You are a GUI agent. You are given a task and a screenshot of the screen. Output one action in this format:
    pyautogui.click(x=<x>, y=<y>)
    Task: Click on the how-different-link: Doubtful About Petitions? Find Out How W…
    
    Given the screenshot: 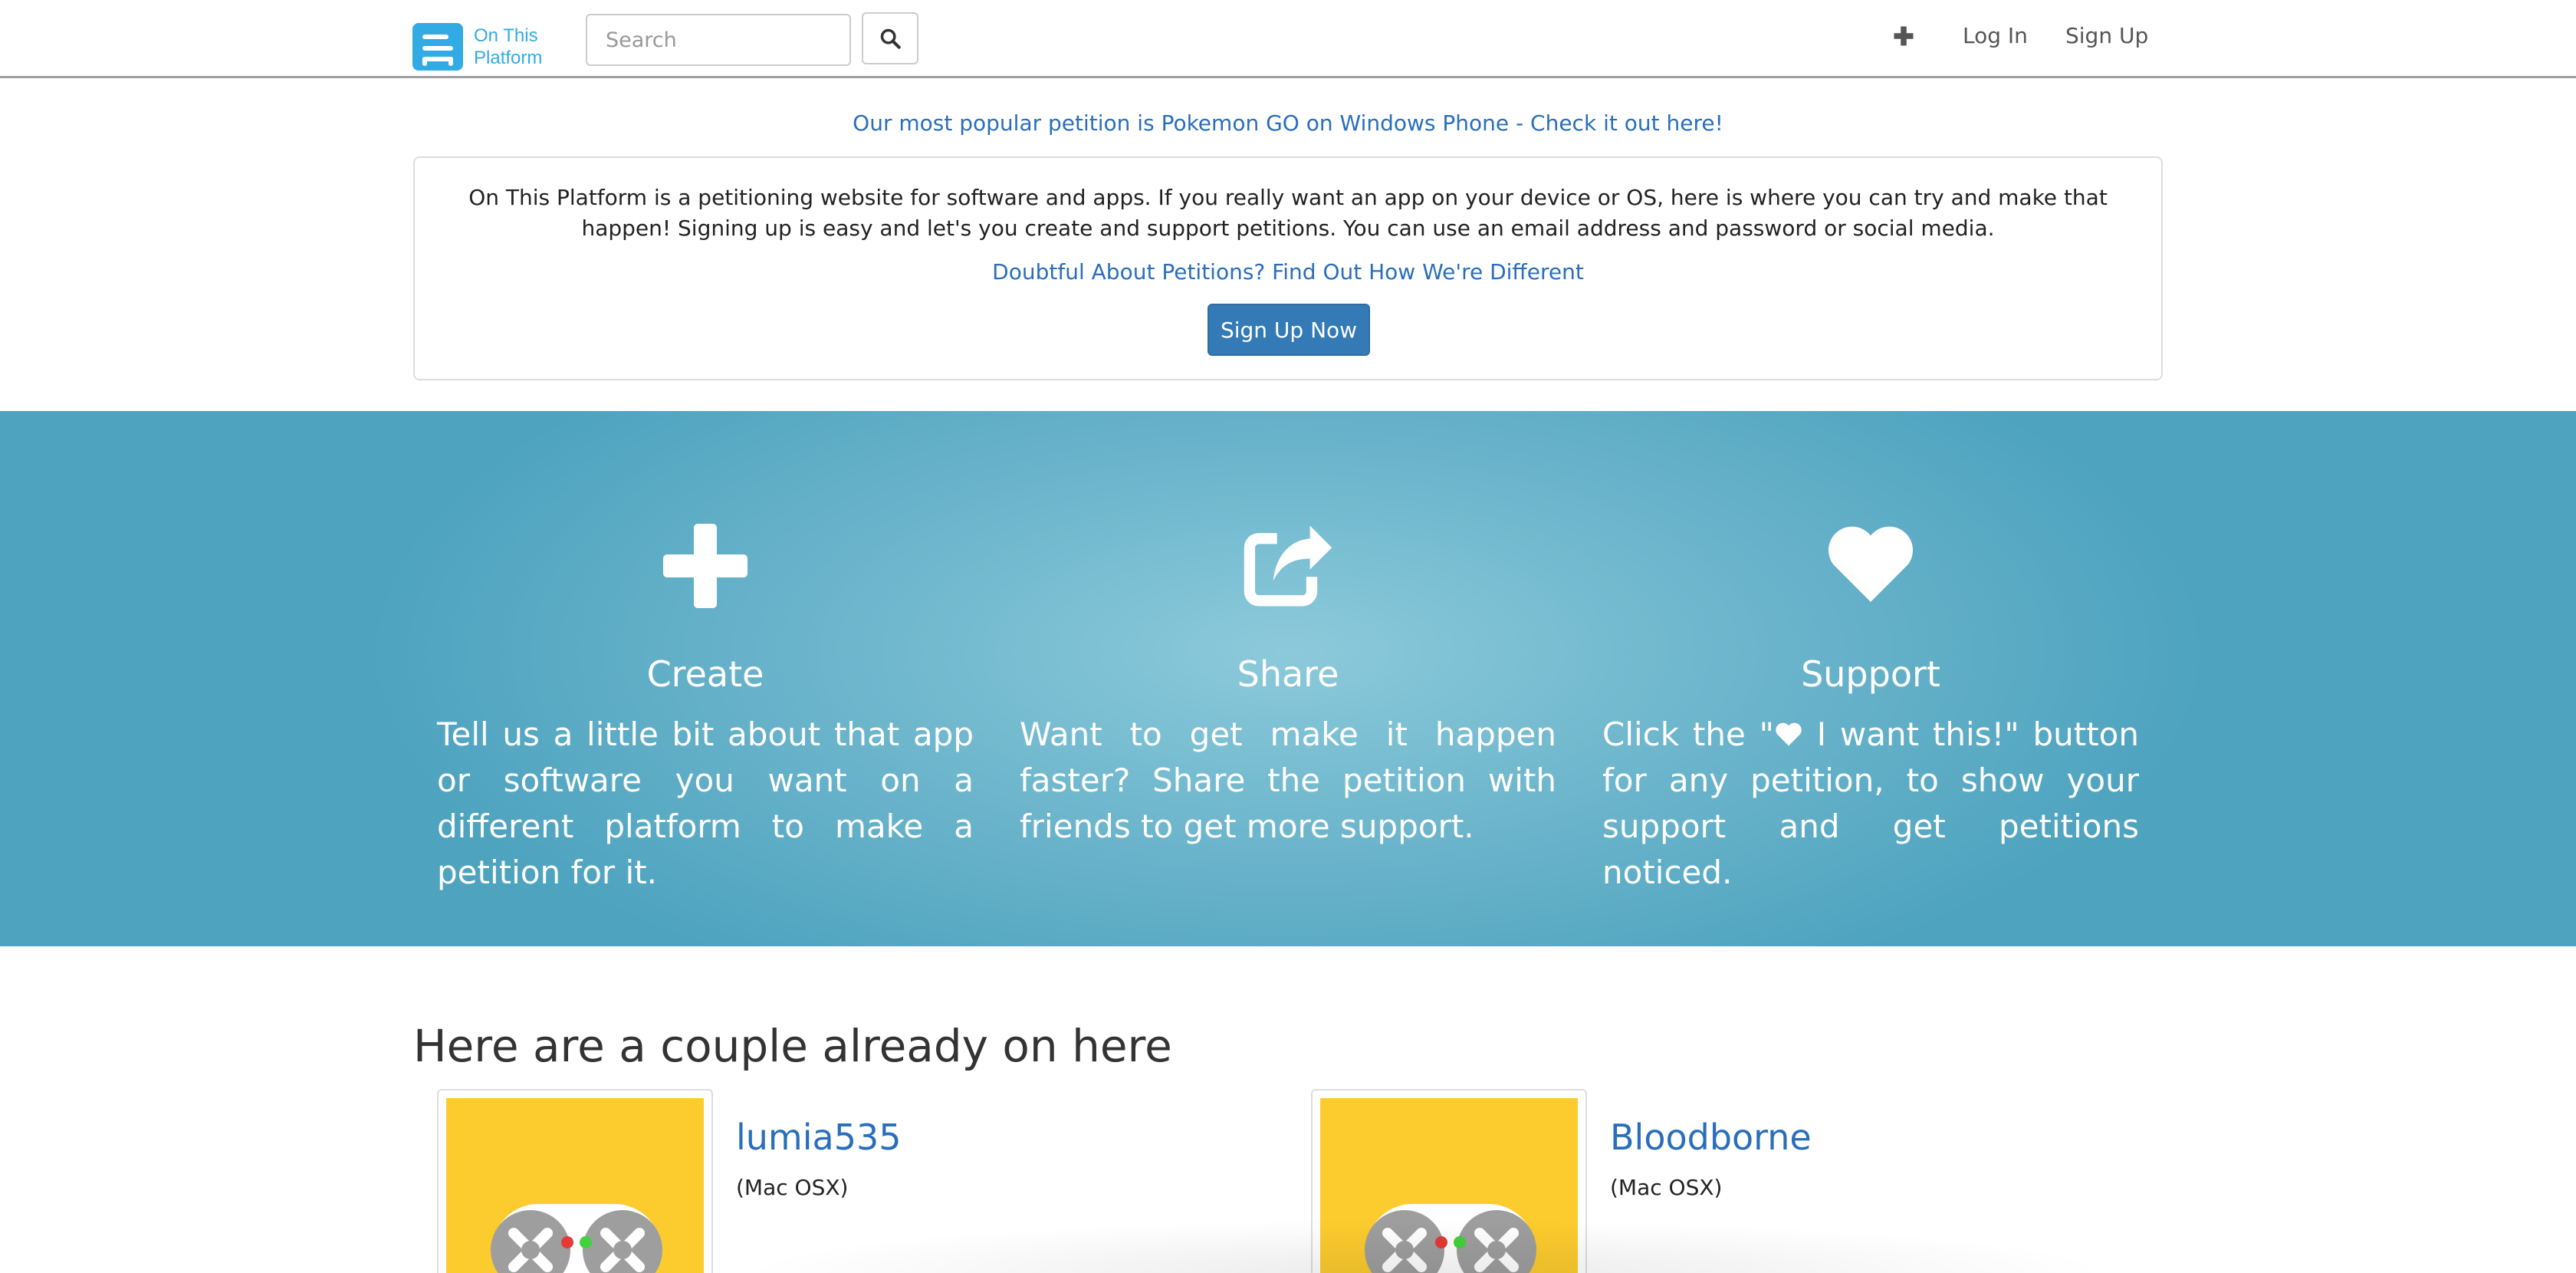 What is the action you would take?
    pyautogui.click(x=1288, y=272)
    